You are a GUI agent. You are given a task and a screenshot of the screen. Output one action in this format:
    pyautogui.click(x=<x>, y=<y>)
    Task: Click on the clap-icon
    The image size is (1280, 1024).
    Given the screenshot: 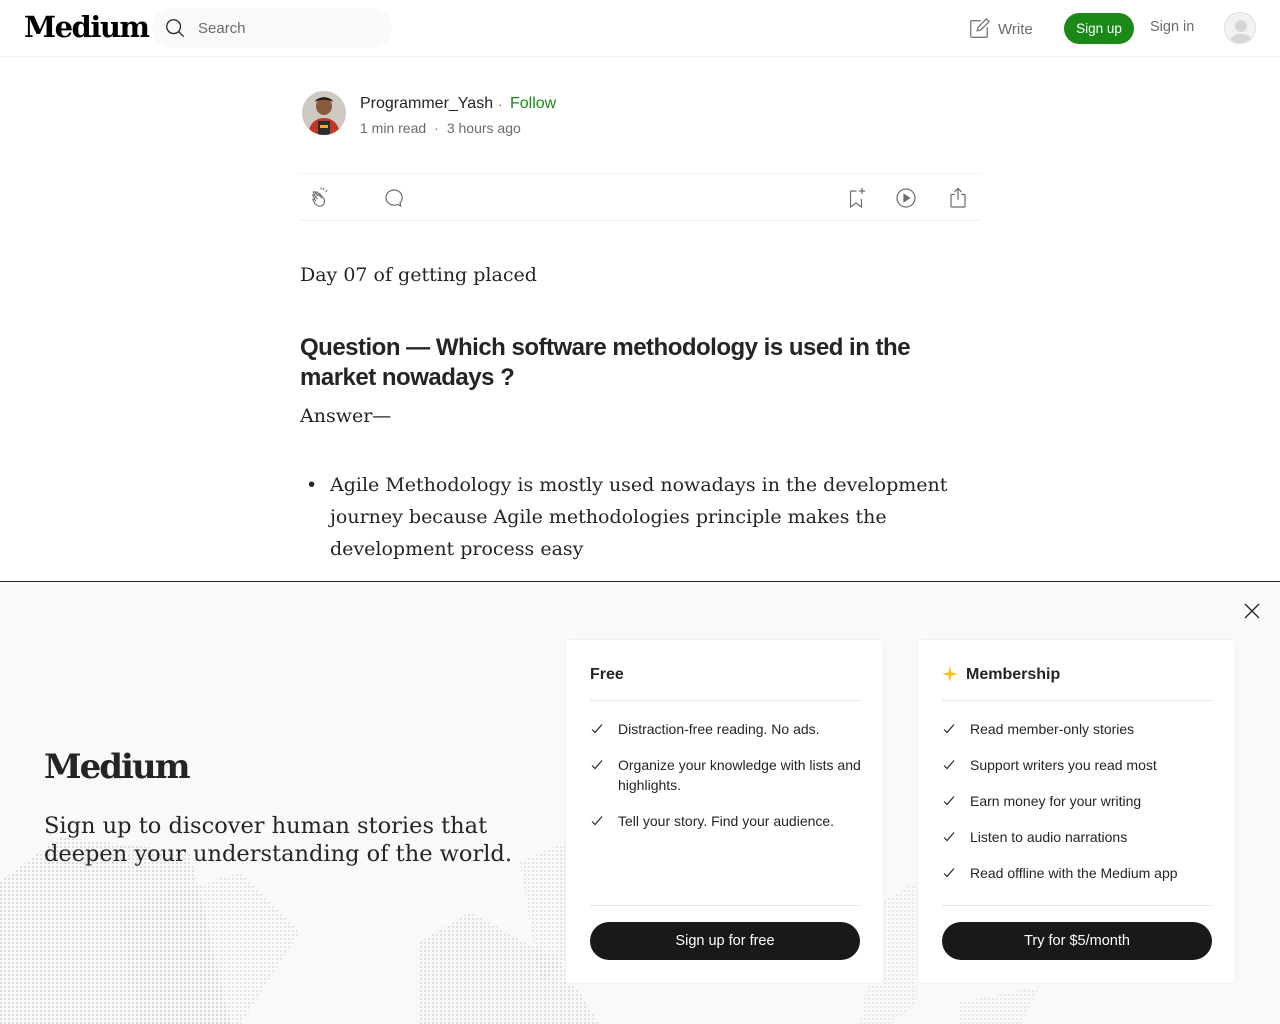 What is the action you would take?
    pyautogui.click(x=320, y=198)
    